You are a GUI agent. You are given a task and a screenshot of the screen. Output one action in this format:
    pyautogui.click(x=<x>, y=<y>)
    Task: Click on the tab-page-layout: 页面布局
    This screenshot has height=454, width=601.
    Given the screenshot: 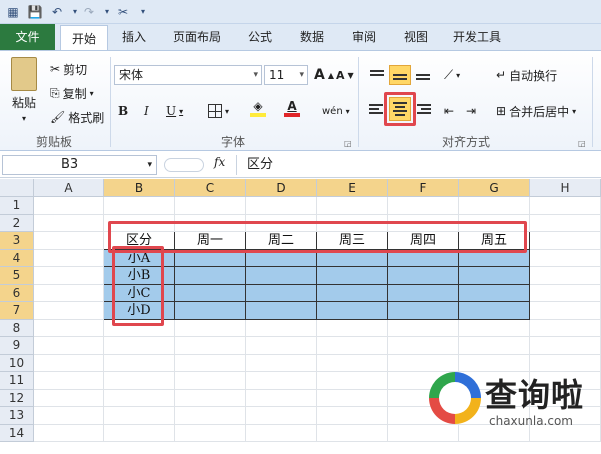 What is the action you would take?
    pyautogui.click(x=197, y=37)
    